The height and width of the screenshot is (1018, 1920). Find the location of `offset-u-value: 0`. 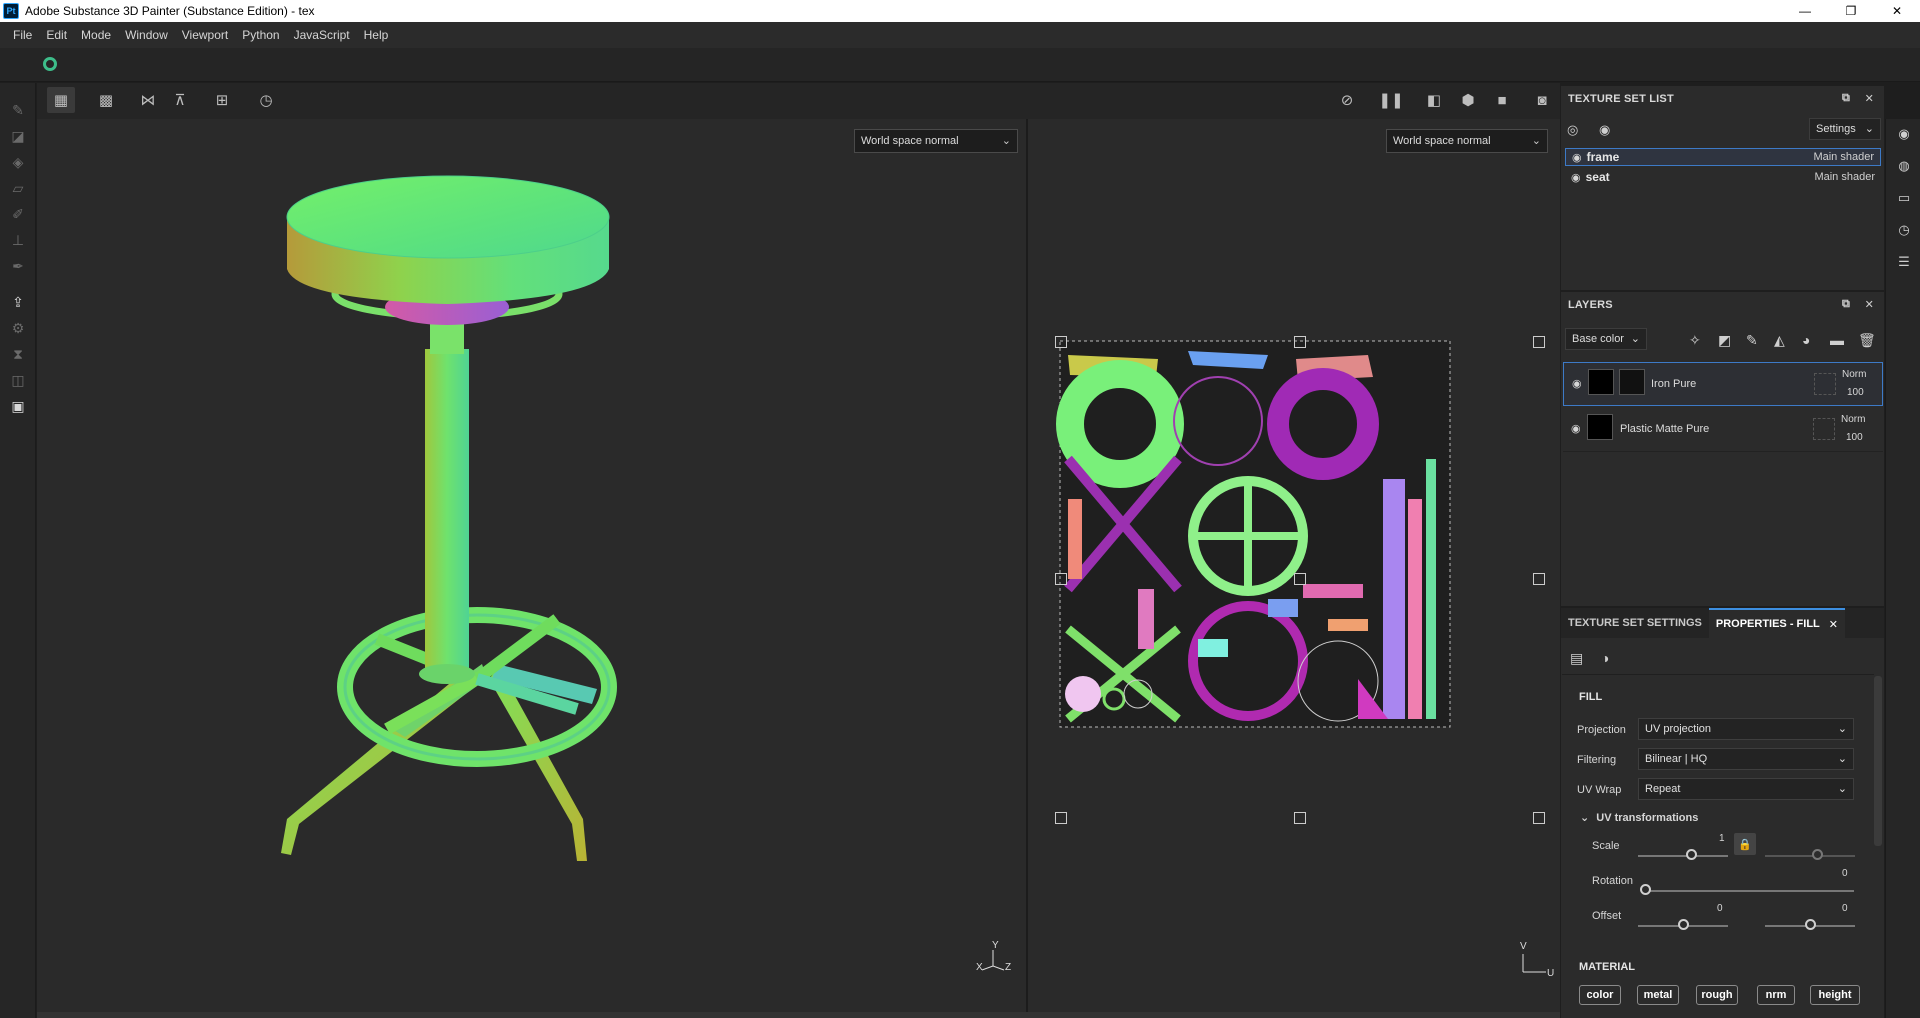

offset-u-value: 0 is located at coordinates (1720, 908).